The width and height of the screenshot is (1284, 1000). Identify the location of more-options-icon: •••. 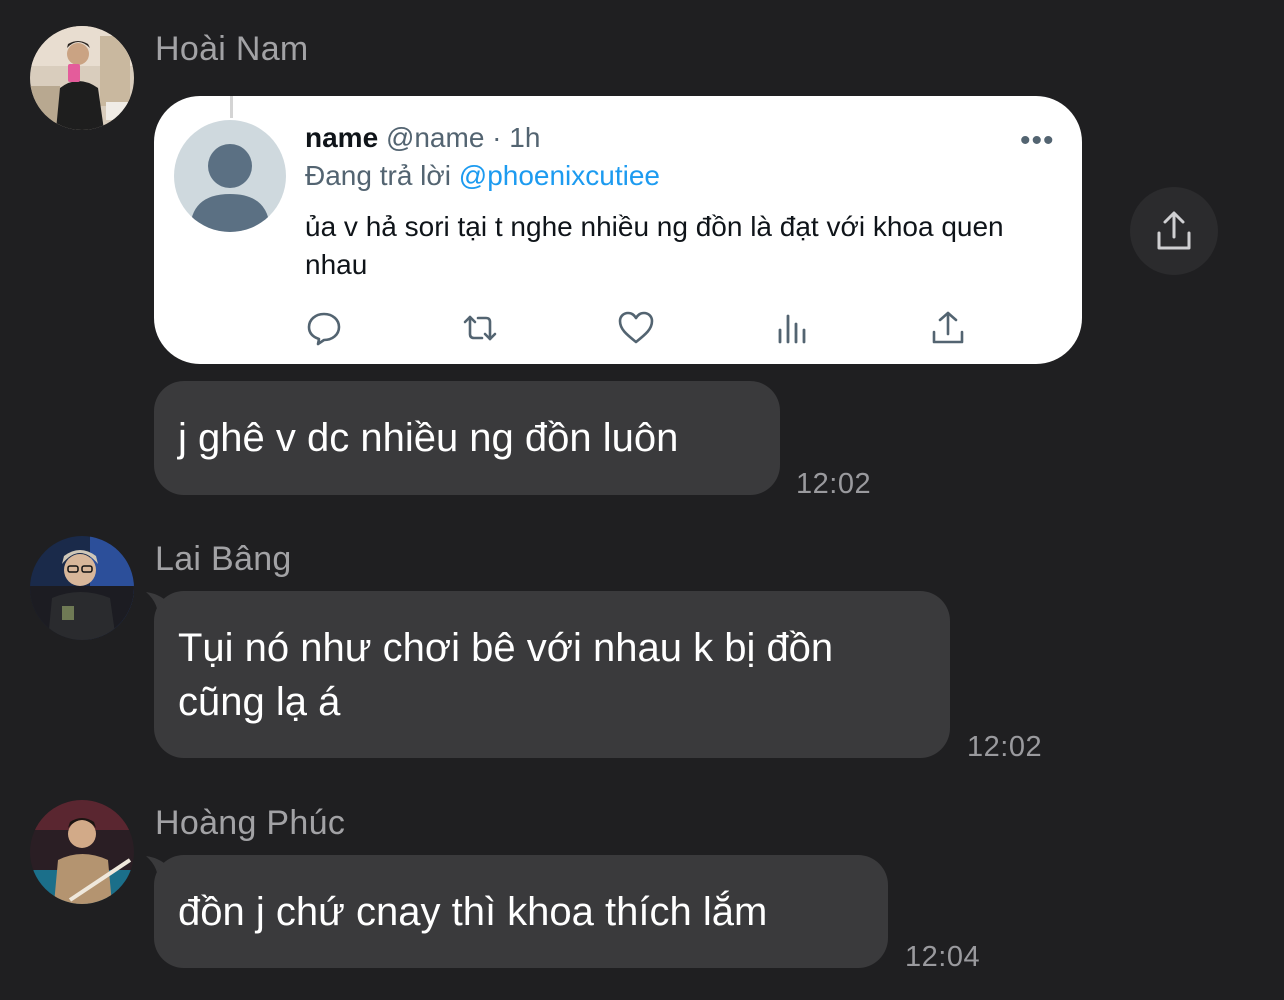
(1037, 141).